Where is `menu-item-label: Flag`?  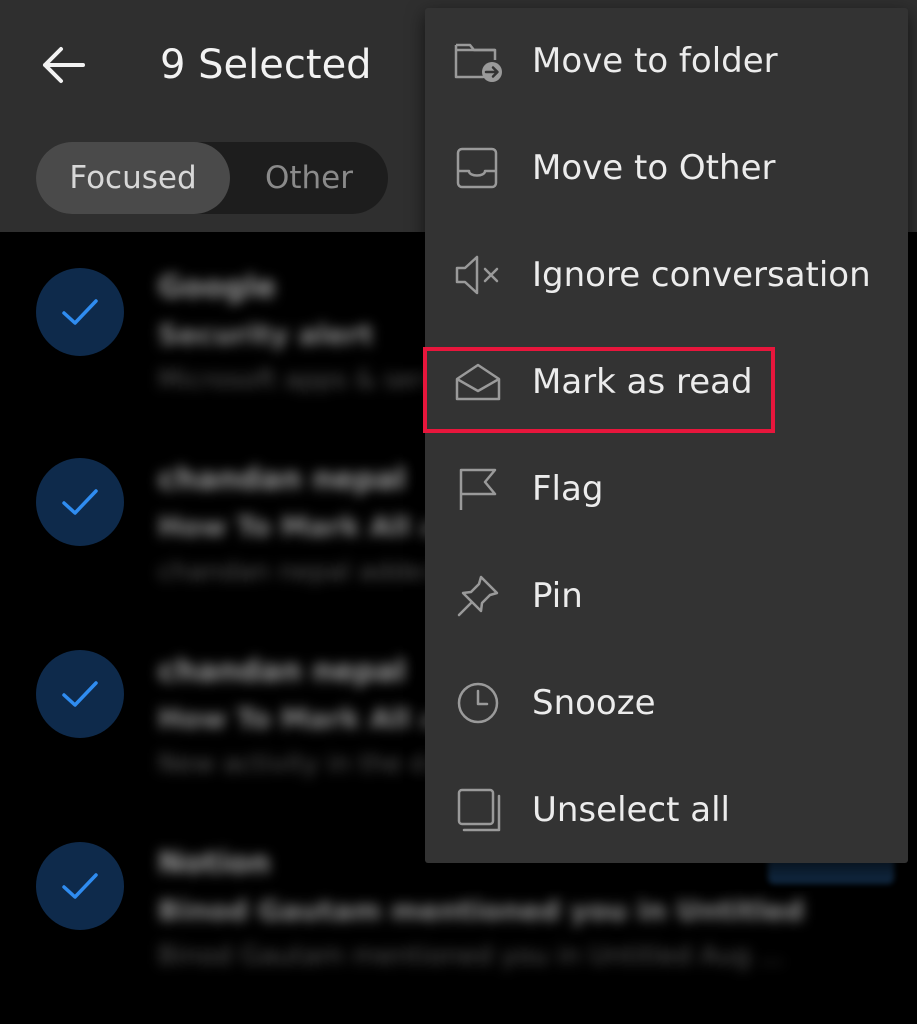
menu-item-label: Flag is located at coordinates (568, 489).